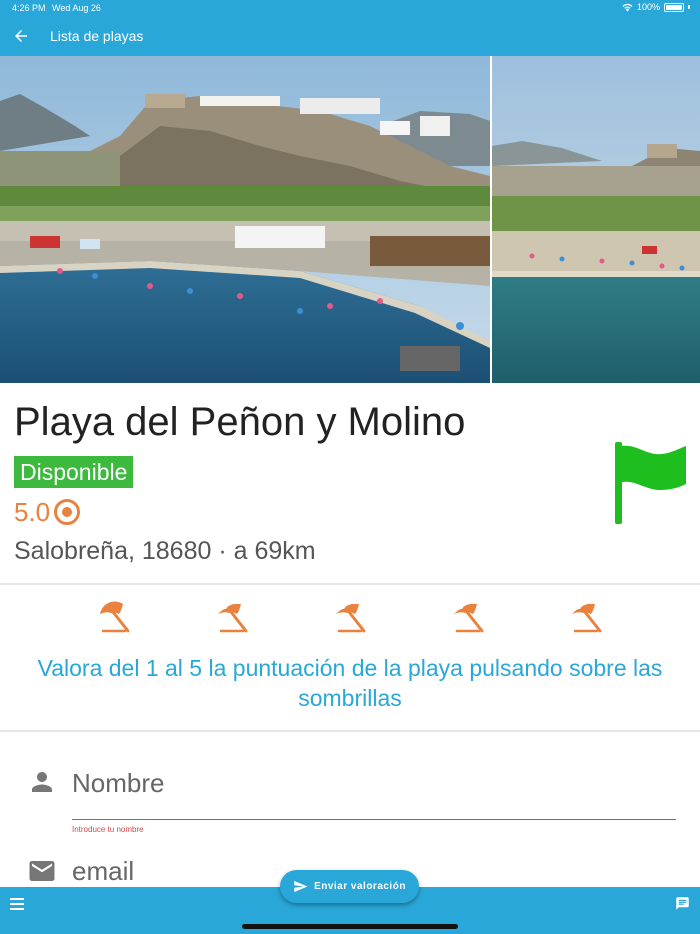  Describe the element at coordinates (97, 36) in the screenshot. I see `page-title: Lista de playas` at that location.